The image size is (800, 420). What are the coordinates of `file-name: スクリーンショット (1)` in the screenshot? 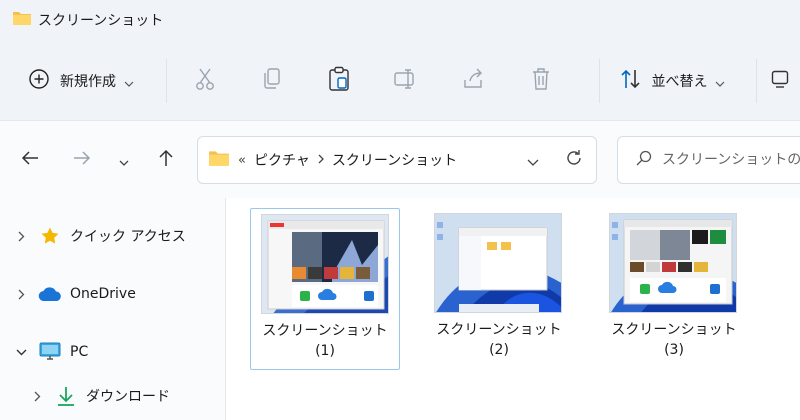 It's located at (325, 341).